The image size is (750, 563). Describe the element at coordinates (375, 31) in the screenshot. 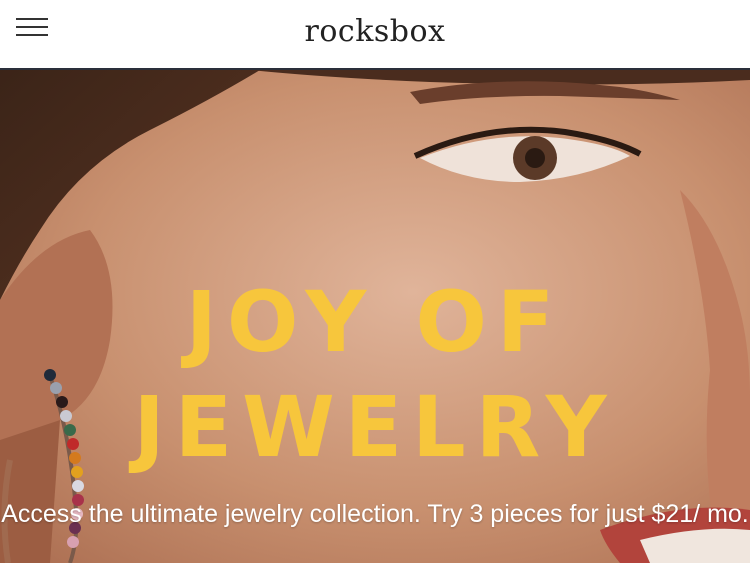

I see `brand-logo: rocksbox` at that location.